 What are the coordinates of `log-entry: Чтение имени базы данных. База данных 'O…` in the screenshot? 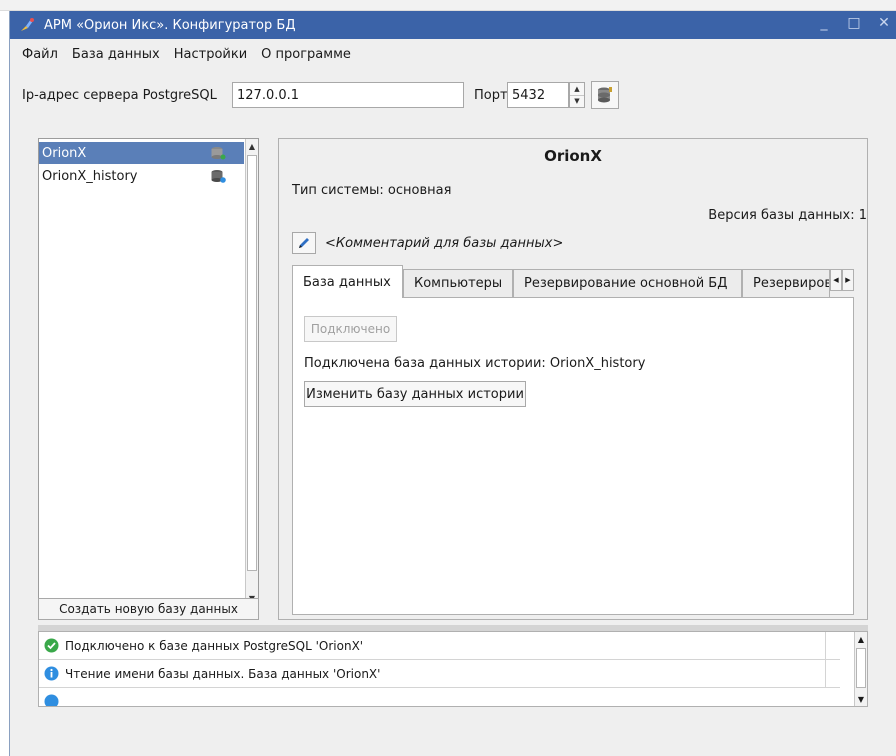 It's located at (439, 674).